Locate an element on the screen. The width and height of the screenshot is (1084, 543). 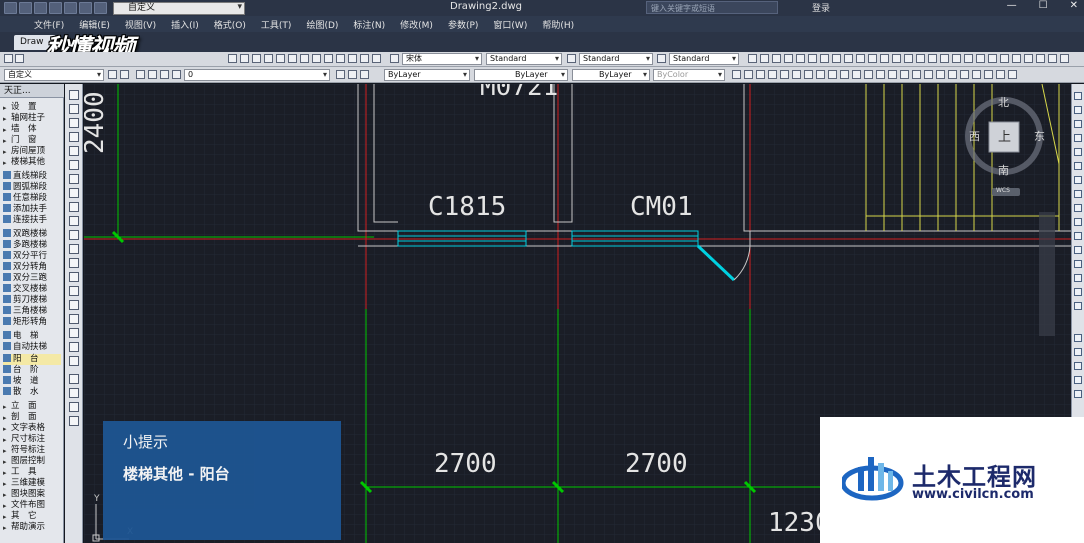
palette-item: 剪刀楼梯 is located at coordinates (25, 300).